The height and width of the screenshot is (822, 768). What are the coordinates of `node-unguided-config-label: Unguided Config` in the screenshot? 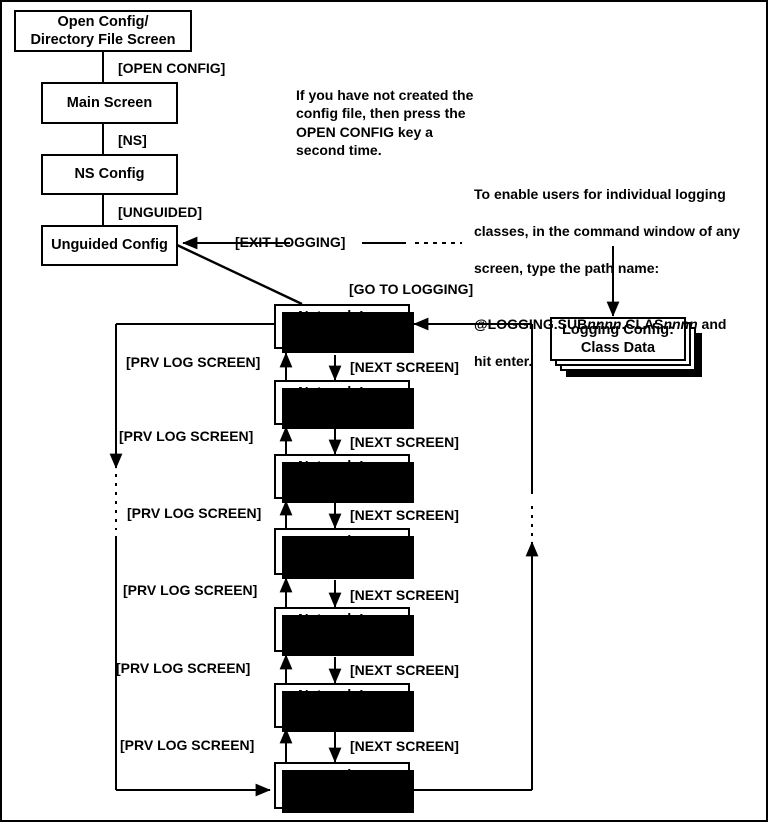 It's located at (109, 245).